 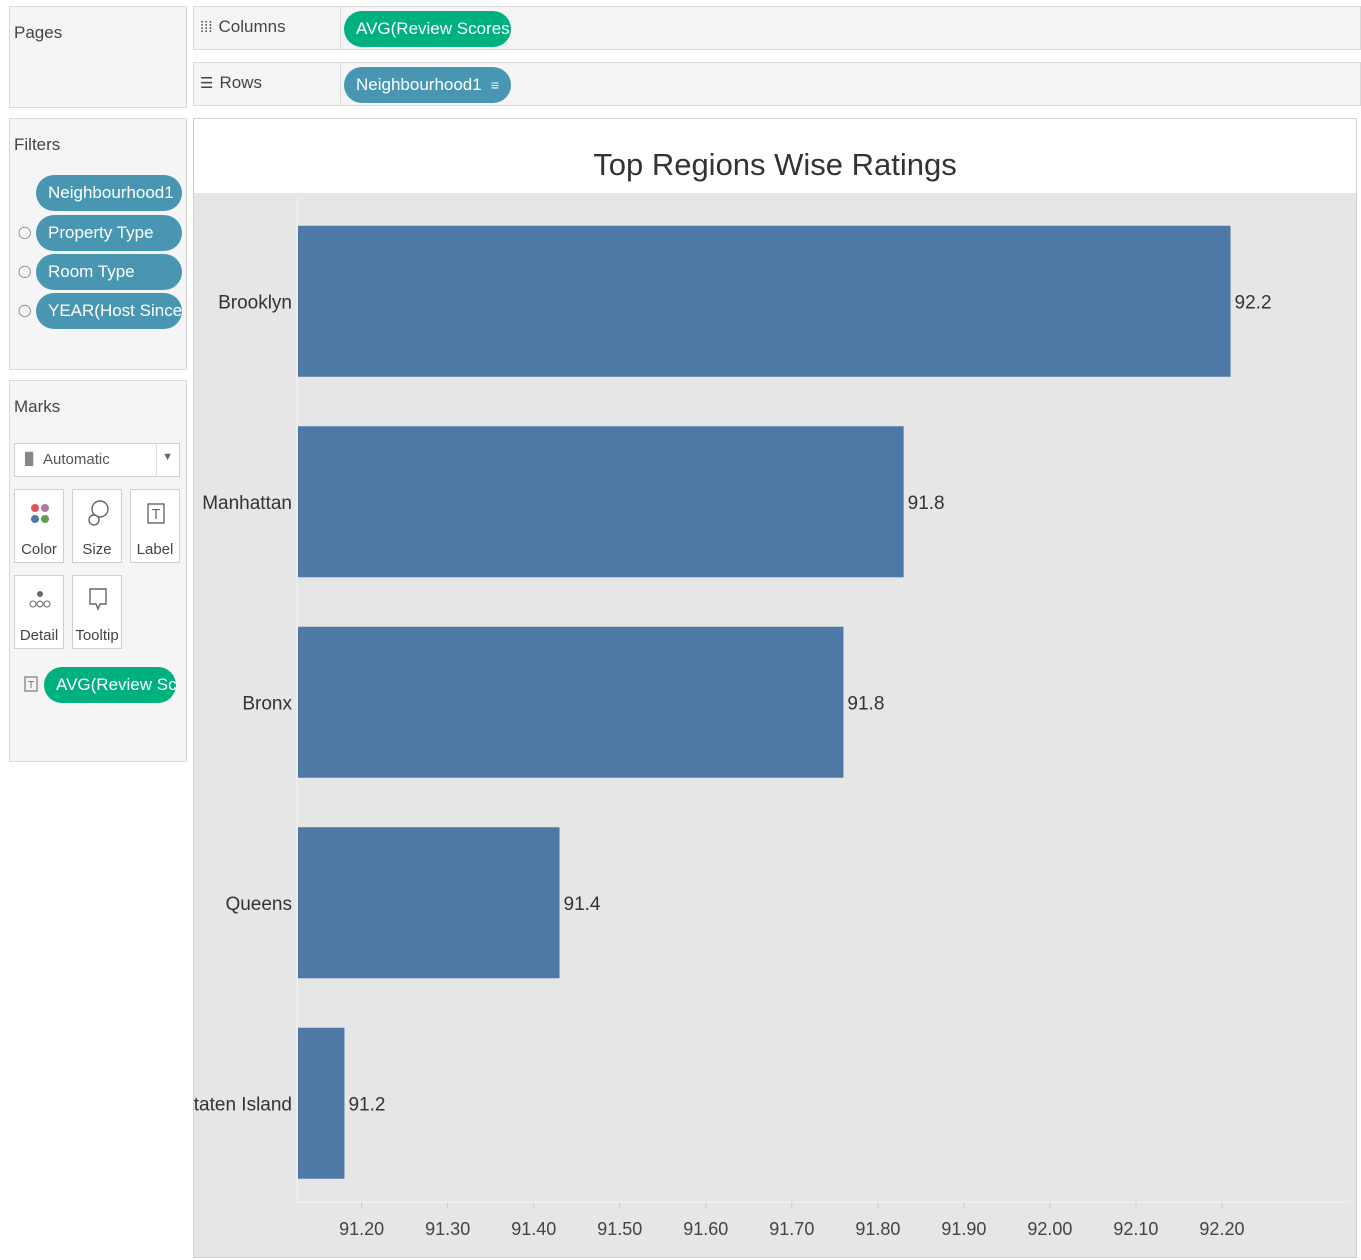 I want to click on filter-pill-property-type: Property Type, so click(x=109, y=233).